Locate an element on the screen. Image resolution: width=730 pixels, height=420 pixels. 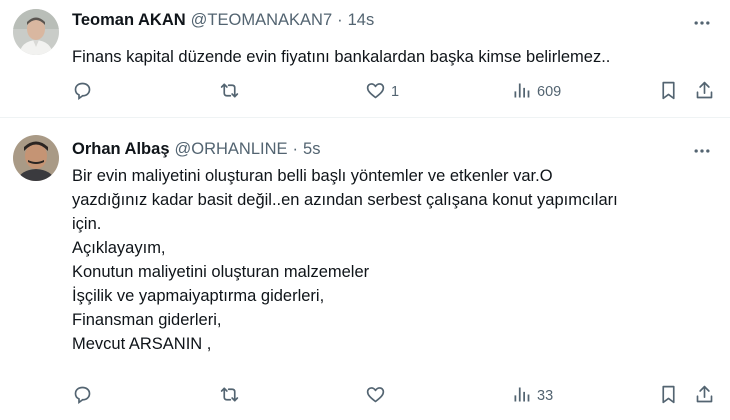
tweet-text-line: İşçilik ve yapmaiyaptırma giderleri, is located at coordinates (198, 296).